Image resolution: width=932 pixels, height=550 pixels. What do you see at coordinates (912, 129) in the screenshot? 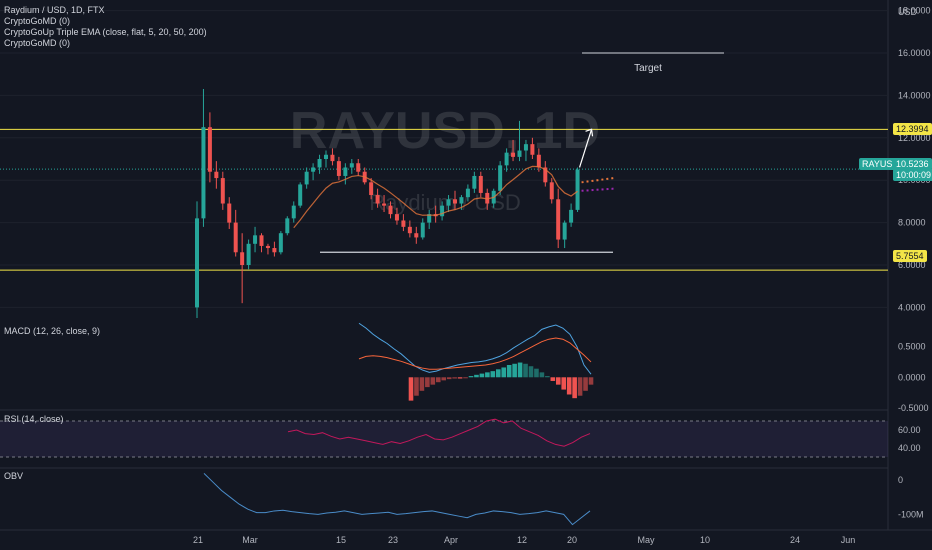
I see `resistance-price-tag: 12.3994` at bounding box center [912, 129].